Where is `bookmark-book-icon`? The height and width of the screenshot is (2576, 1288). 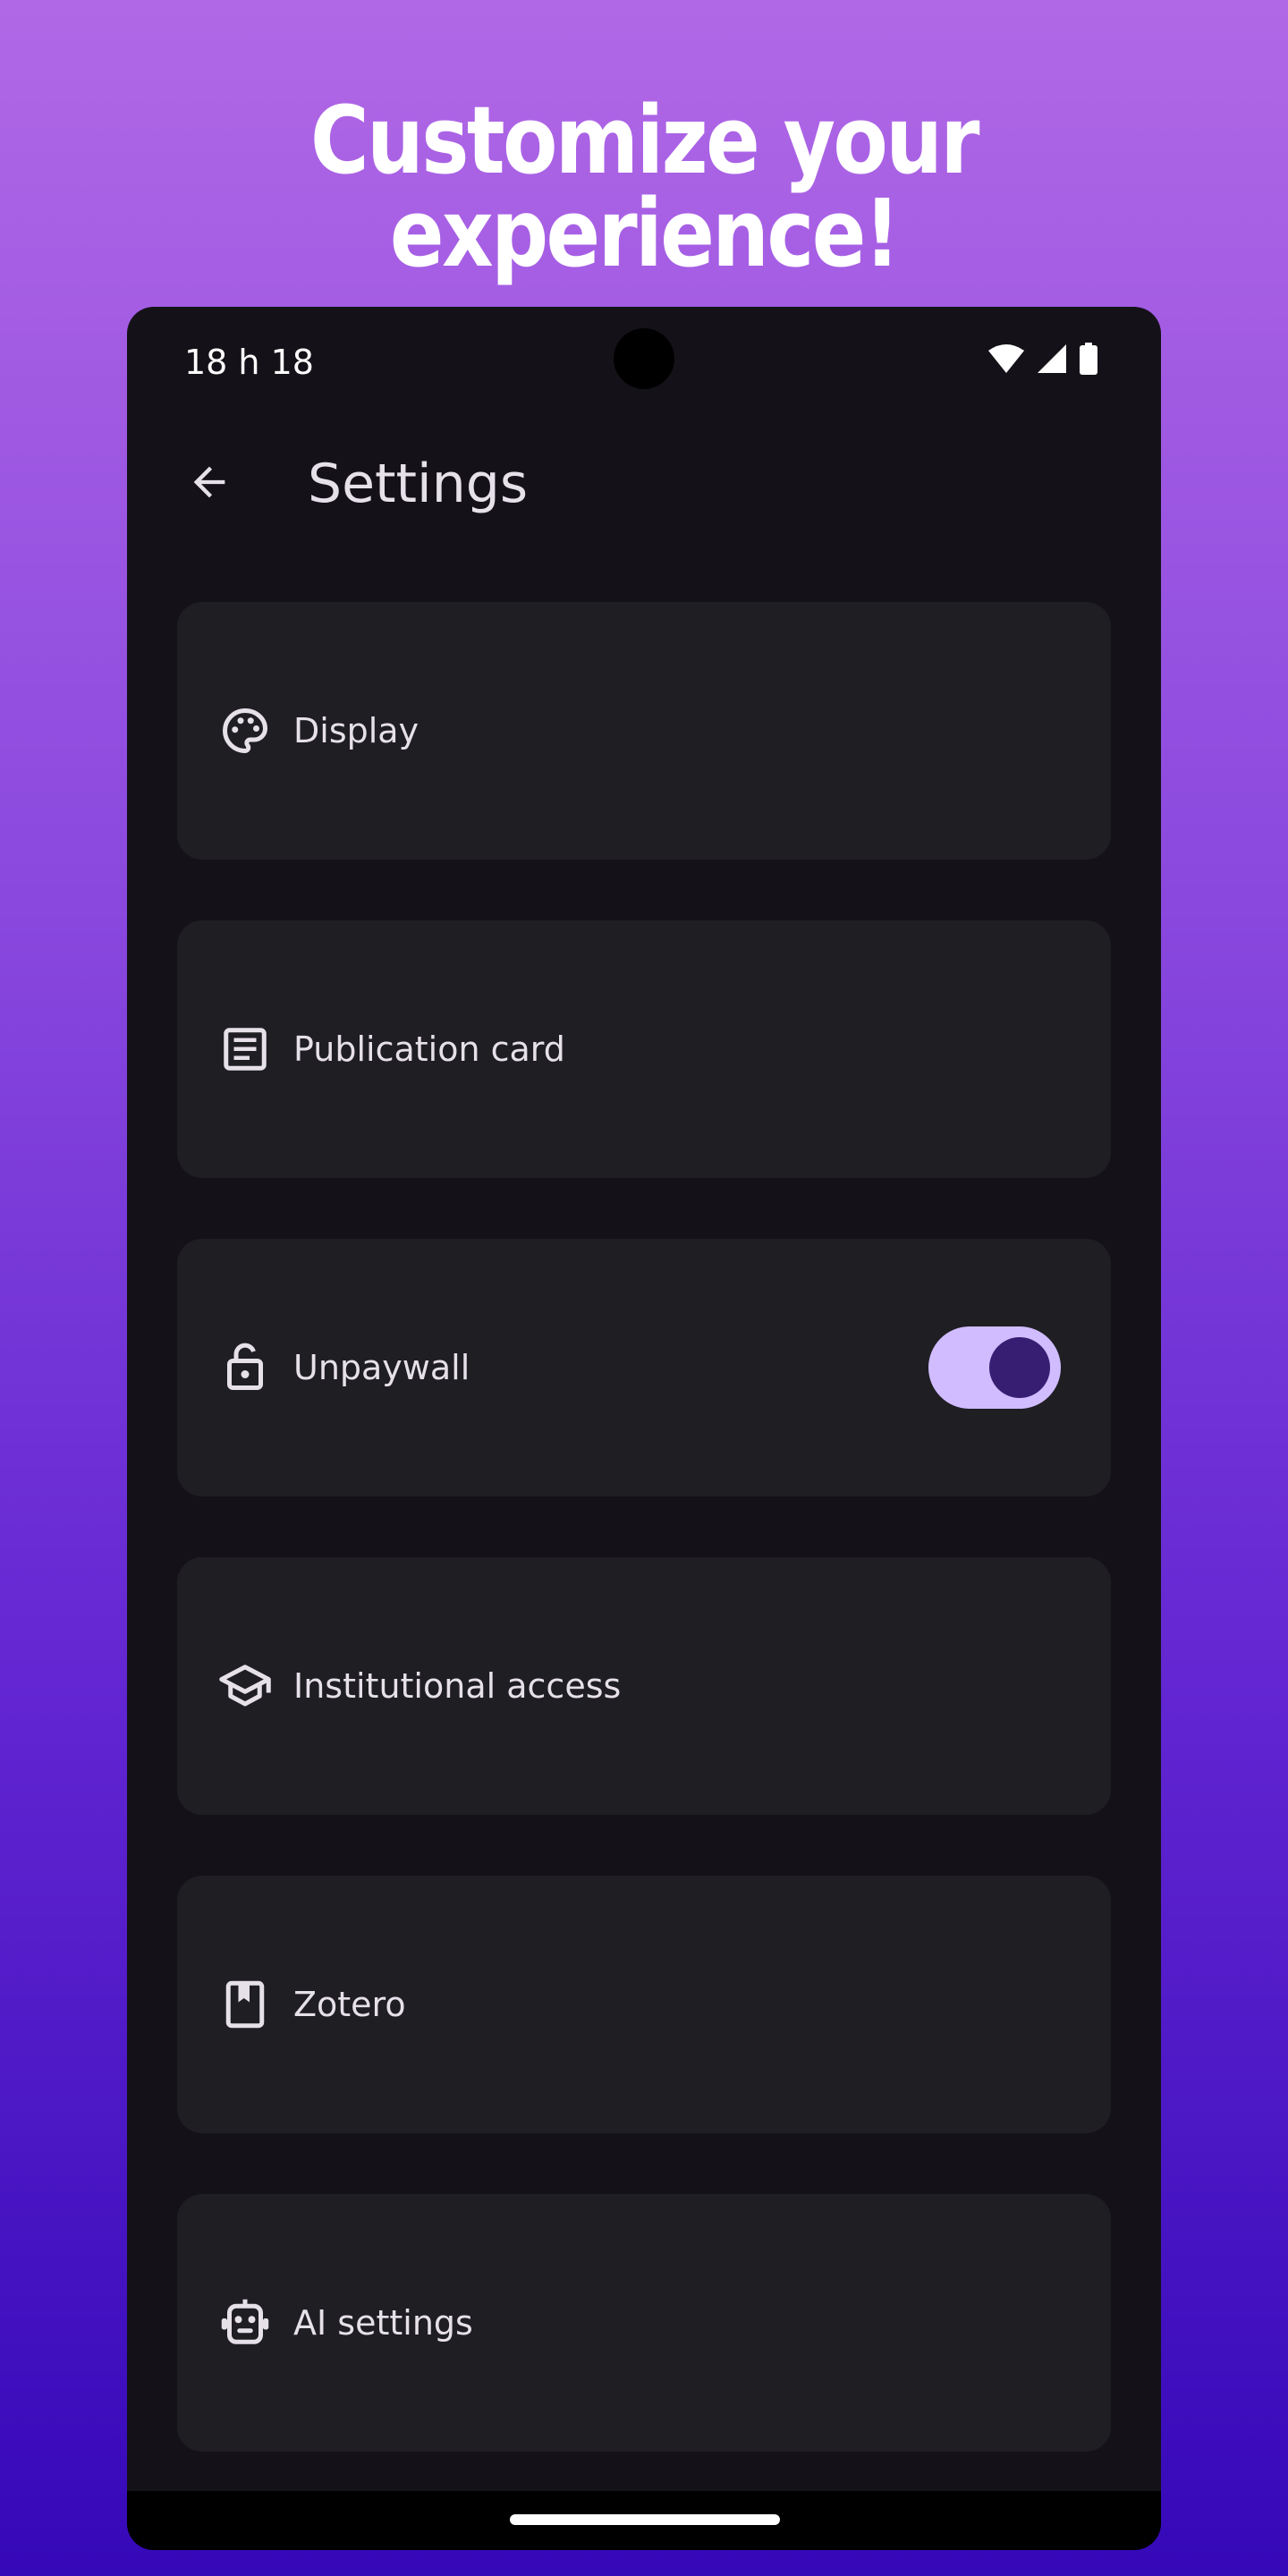 bookmark-book-icon is located at coordinates (245, 2004).